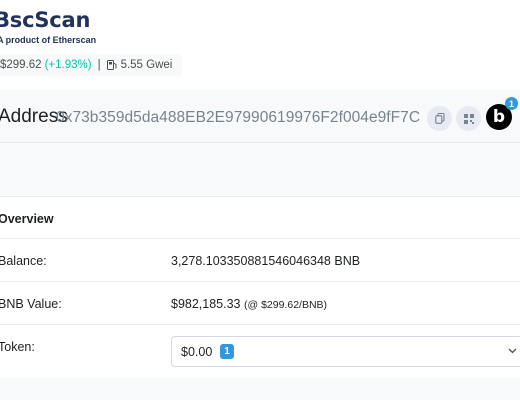 Image resolution: width=520 pixels, height=400 pixels. What do you see at coordinates (345, 351) in the screenshot?
I see `token-holdings-dropdown: $0.00 1` at bounding box center [345, 351].